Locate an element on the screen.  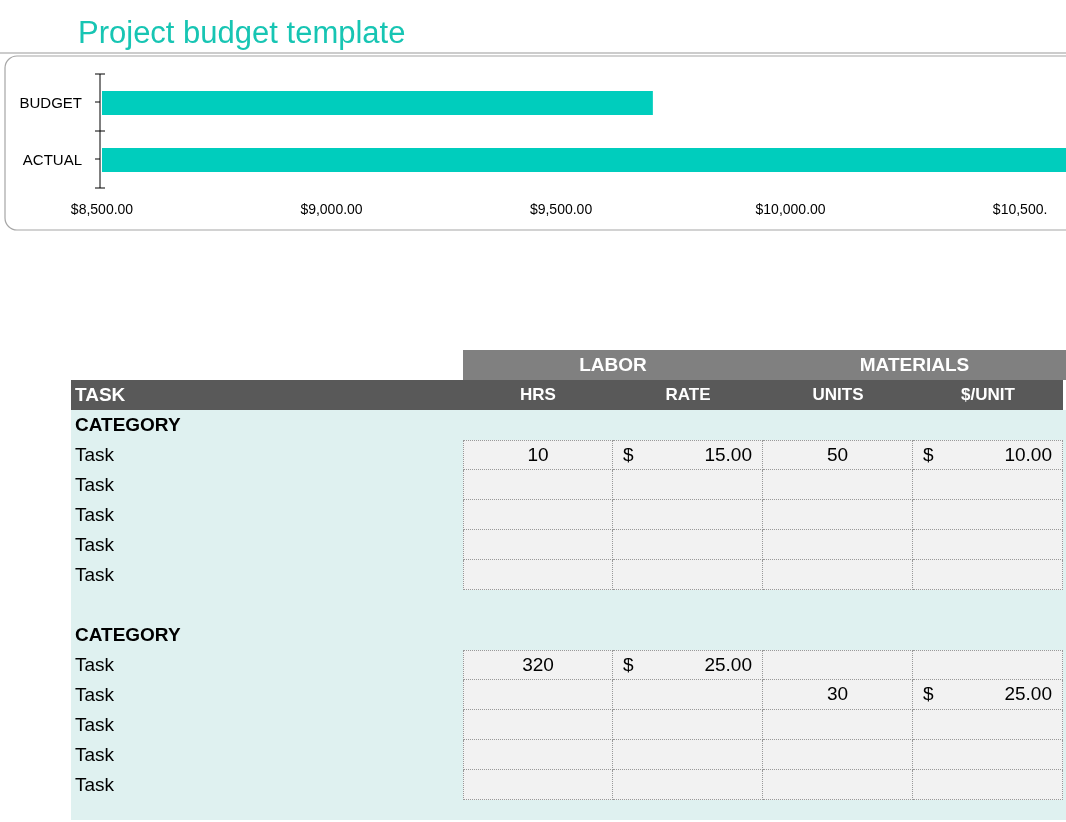
table-cell: 320 is located at coordinates (538, 665).